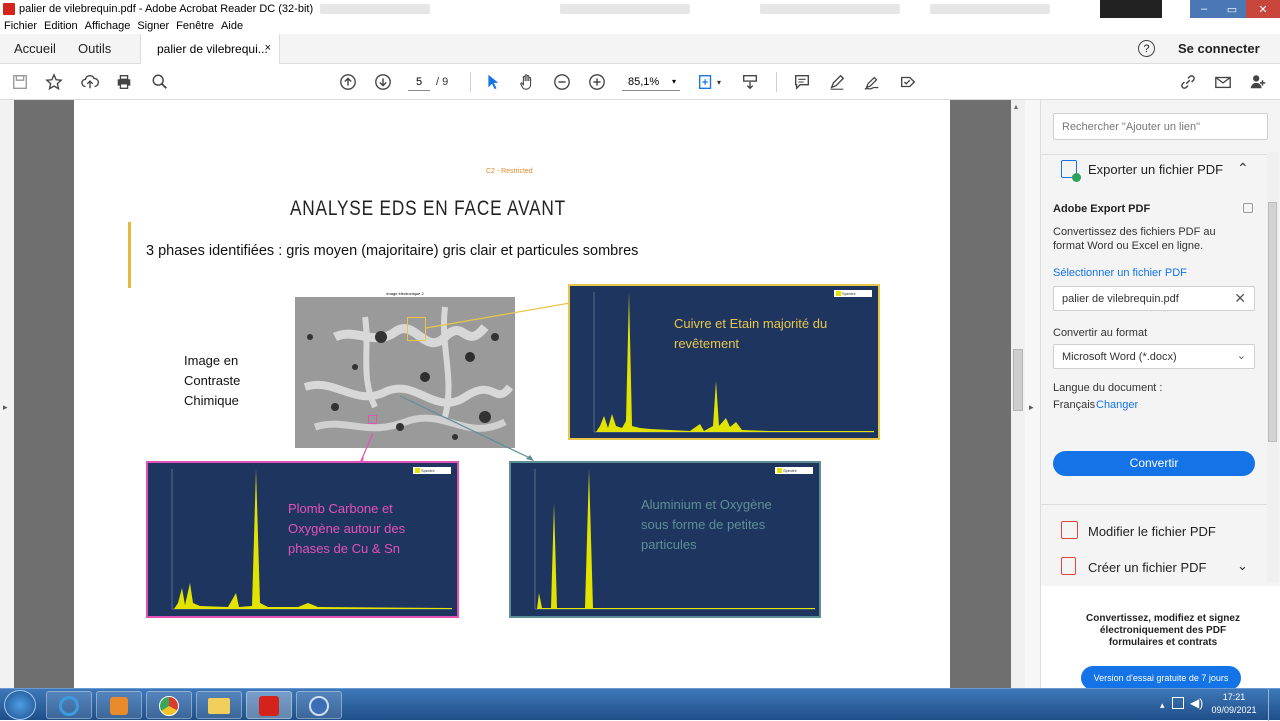 Image resolution: width=1280 pixels, height=721 pixels. I want to click on print-icon, so click(124, 82).